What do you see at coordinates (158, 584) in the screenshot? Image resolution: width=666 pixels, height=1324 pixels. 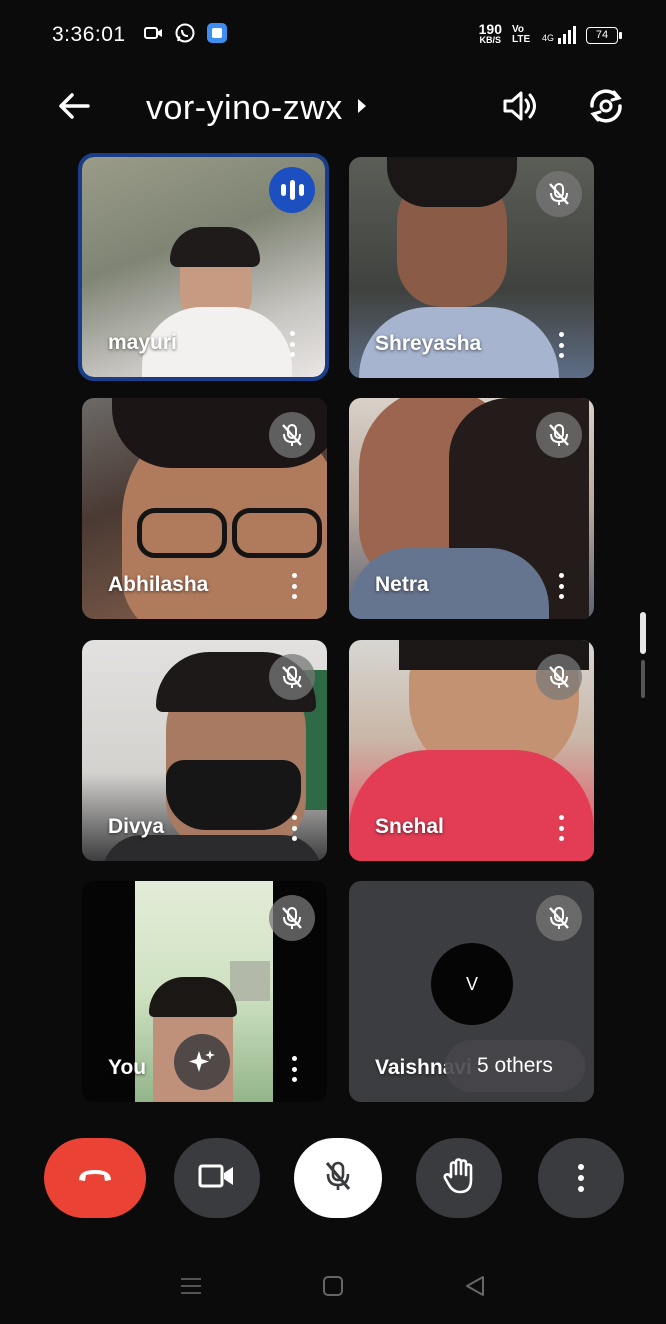 I see `participant-name: Abhilasha` at bounding box center [158, 584].